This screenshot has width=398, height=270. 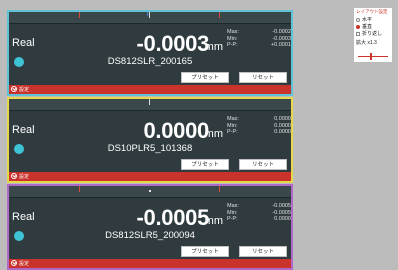 I want to click on measurement-value: 0.0000, so click(x=176, y=130).